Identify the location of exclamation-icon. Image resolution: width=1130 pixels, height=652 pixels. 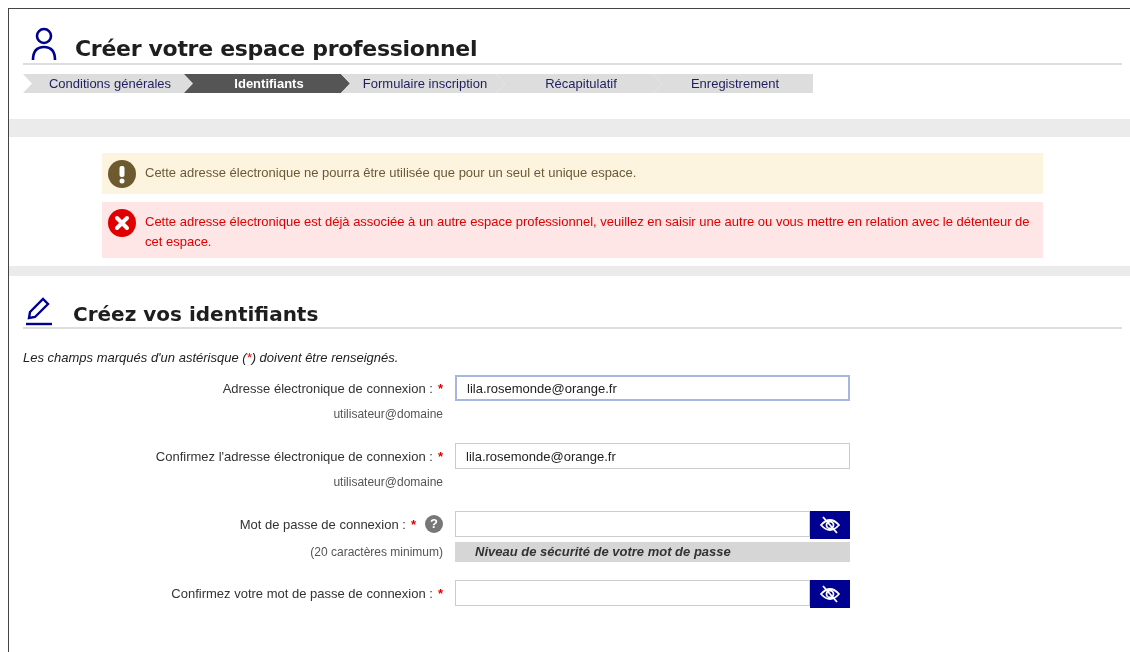
(122, 174).